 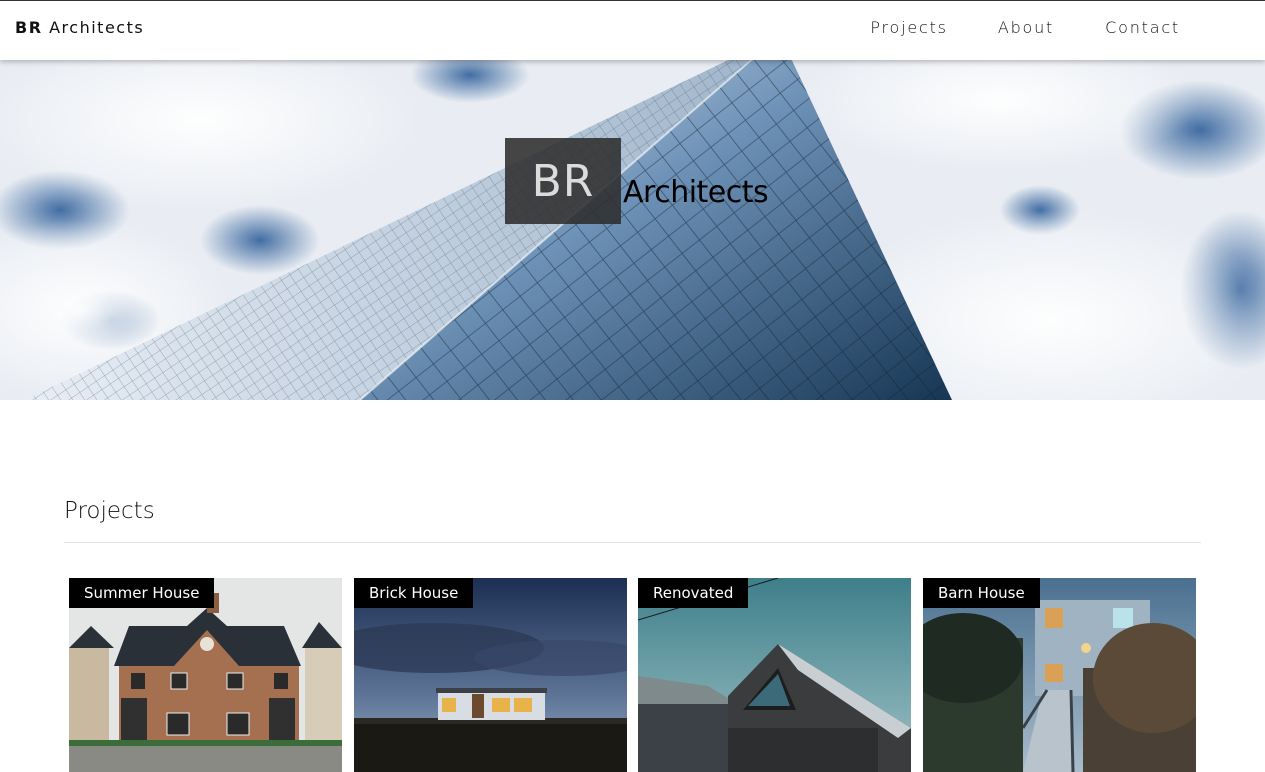 What do you see at coordinates (1037, 27) in the screenshot?
I see `nav-link-about: About` at bounding box center [1037, 27].